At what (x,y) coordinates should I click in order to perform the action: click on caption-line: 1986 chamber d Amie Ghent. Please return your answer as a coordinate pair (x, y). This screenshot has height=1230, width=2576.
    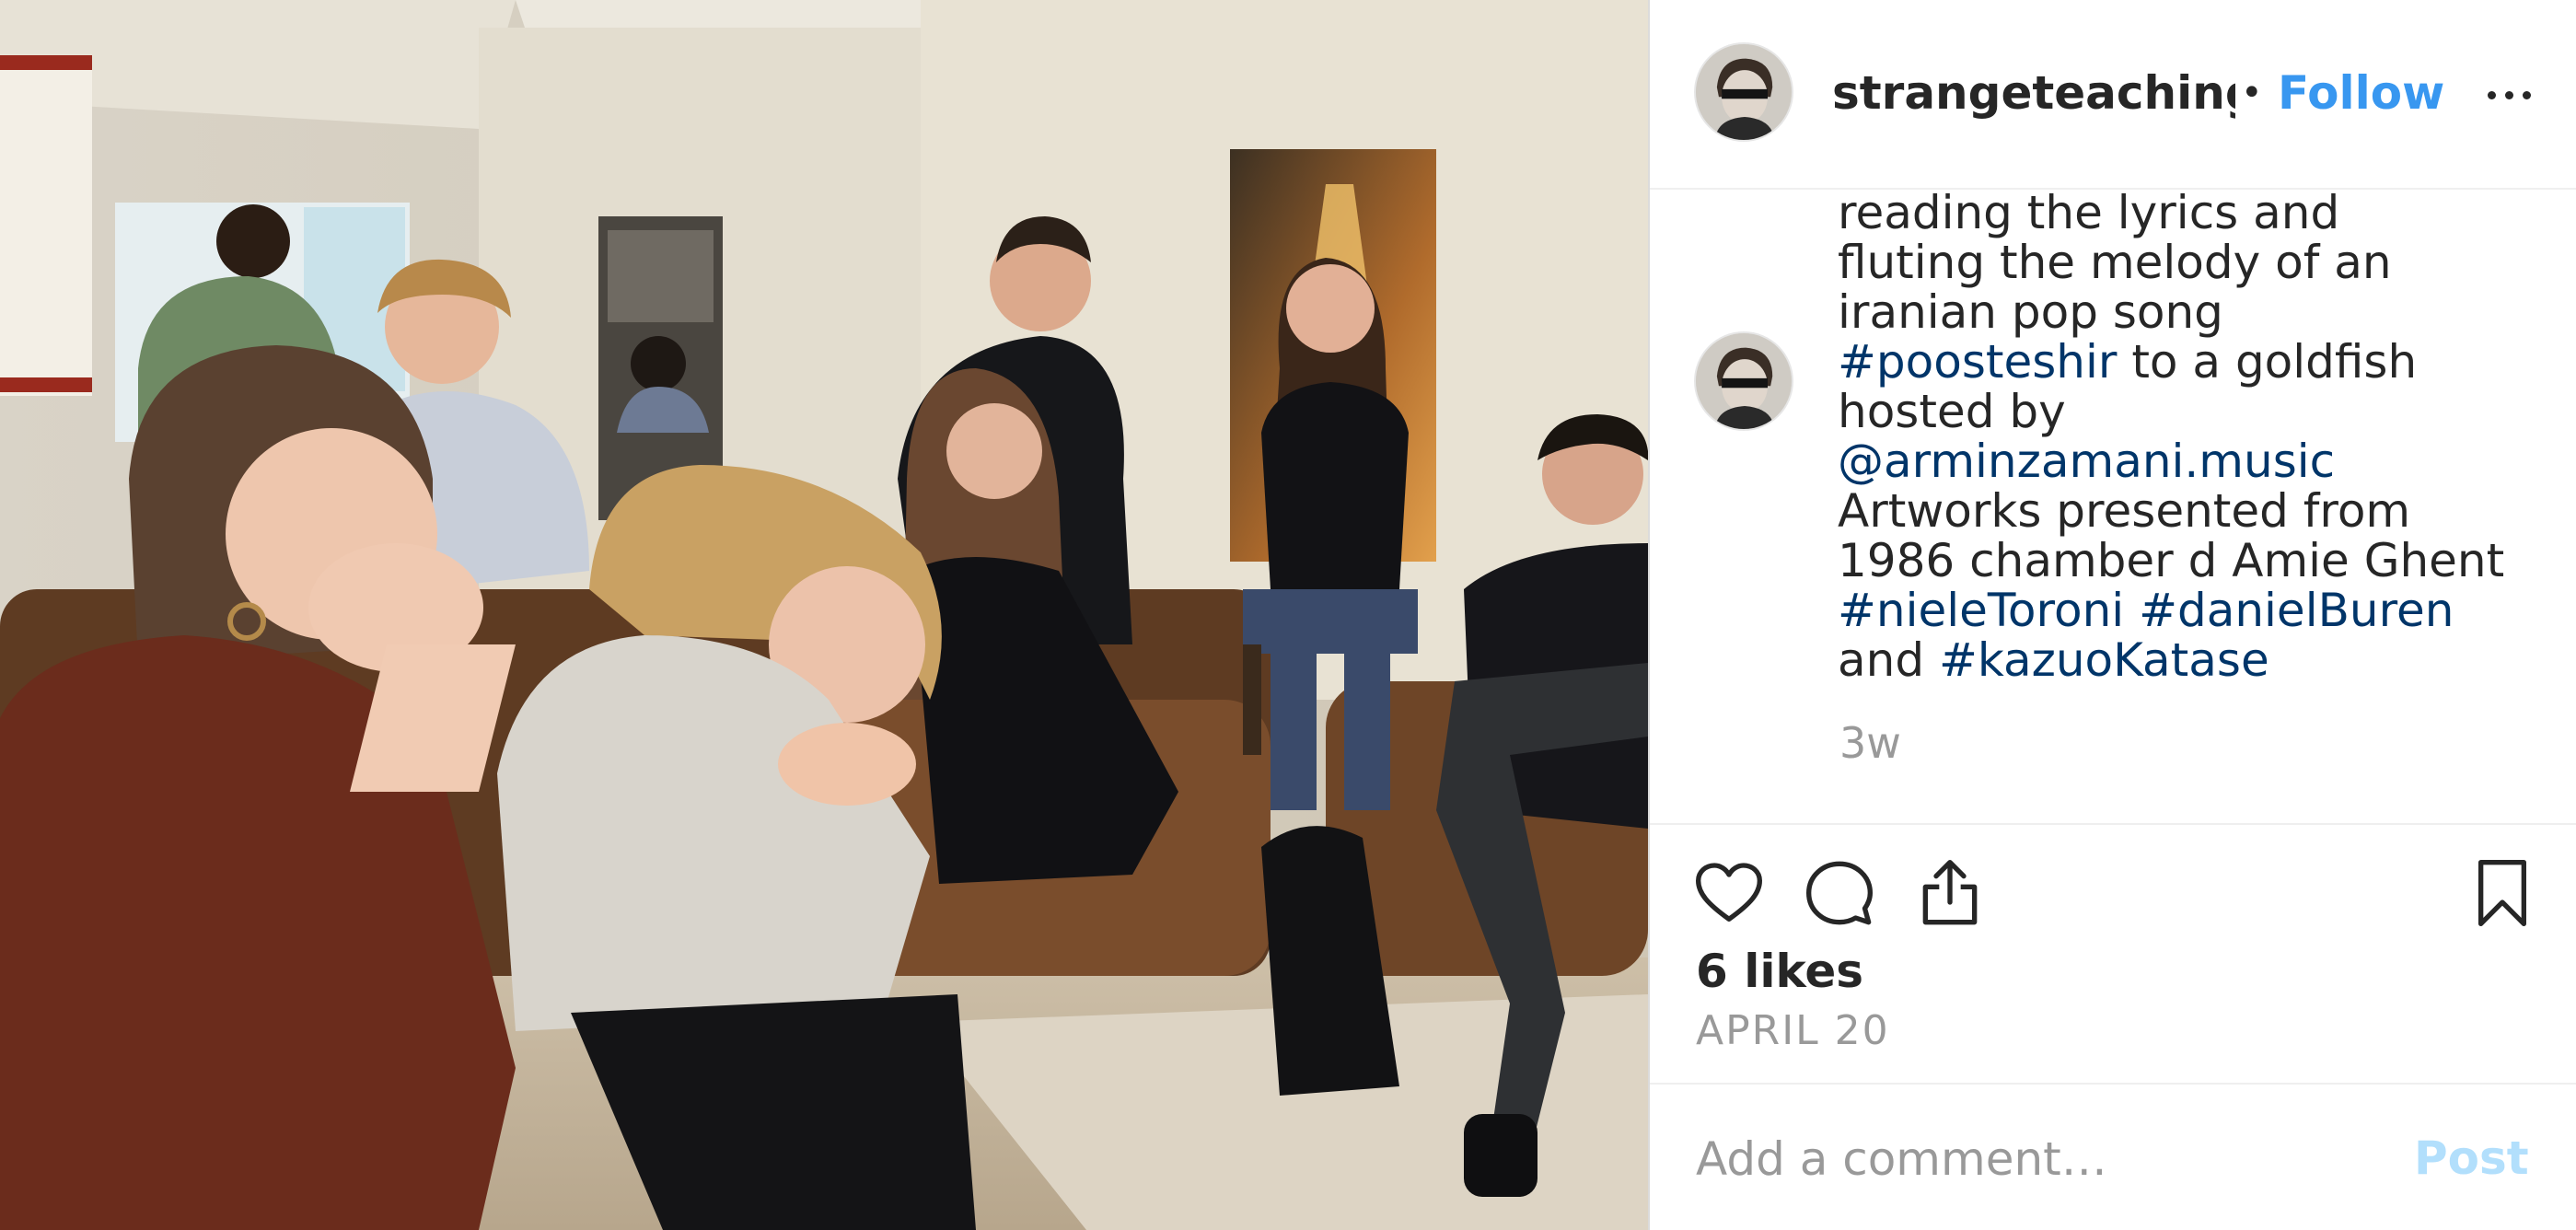
    Looking at the image, I should click on (2201, 561).